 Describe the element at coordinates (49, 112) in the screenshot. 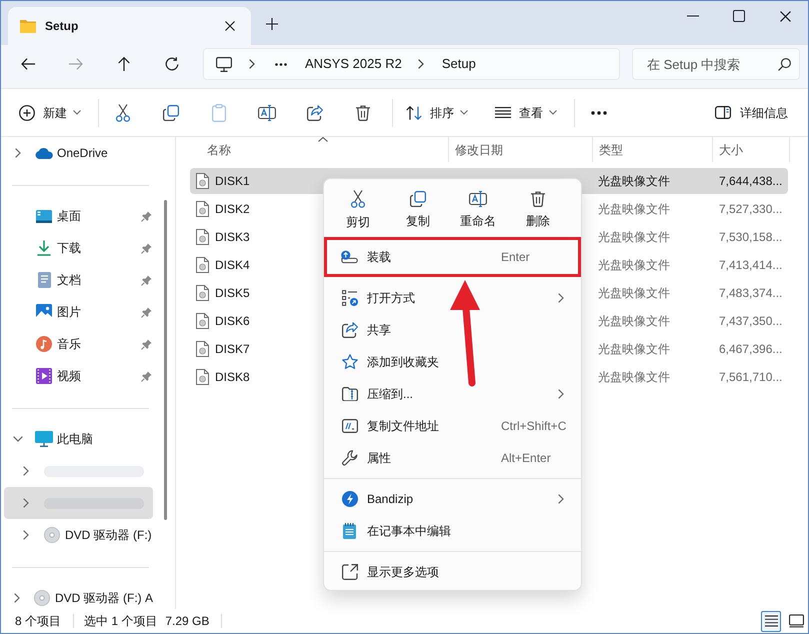

I see `new-button: 新建` at that location.